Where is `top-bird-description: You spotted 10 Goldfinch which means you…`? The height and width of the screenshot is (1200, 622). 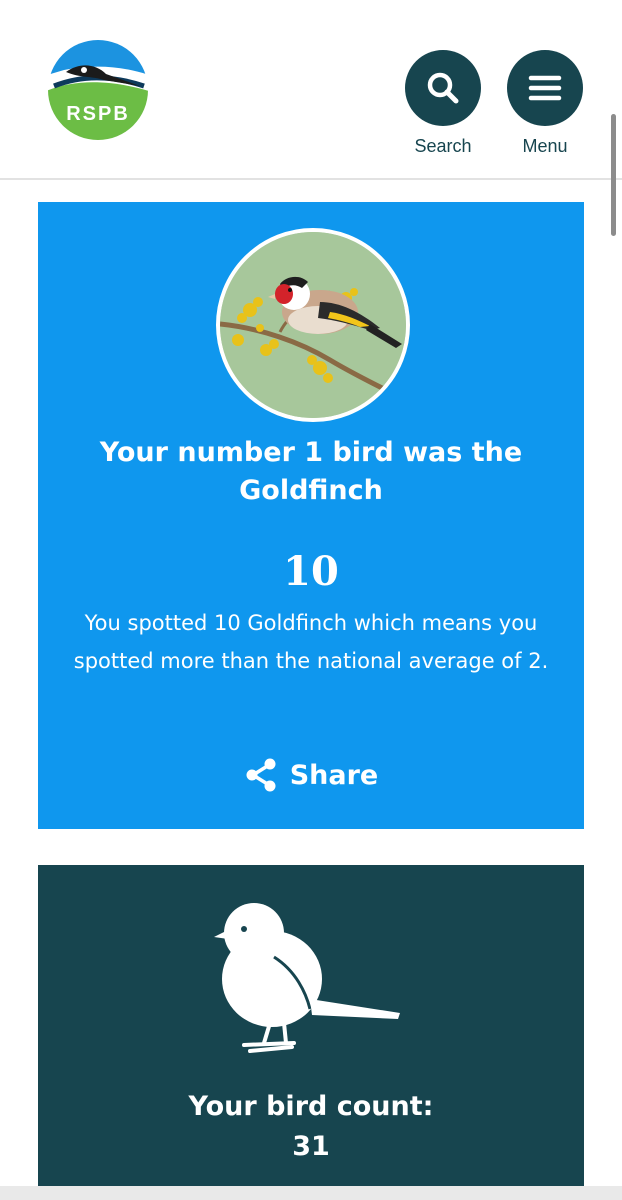
top-bird-description: You spotted 10 Goldfinch which means you… is located at coordinates (311, 642).